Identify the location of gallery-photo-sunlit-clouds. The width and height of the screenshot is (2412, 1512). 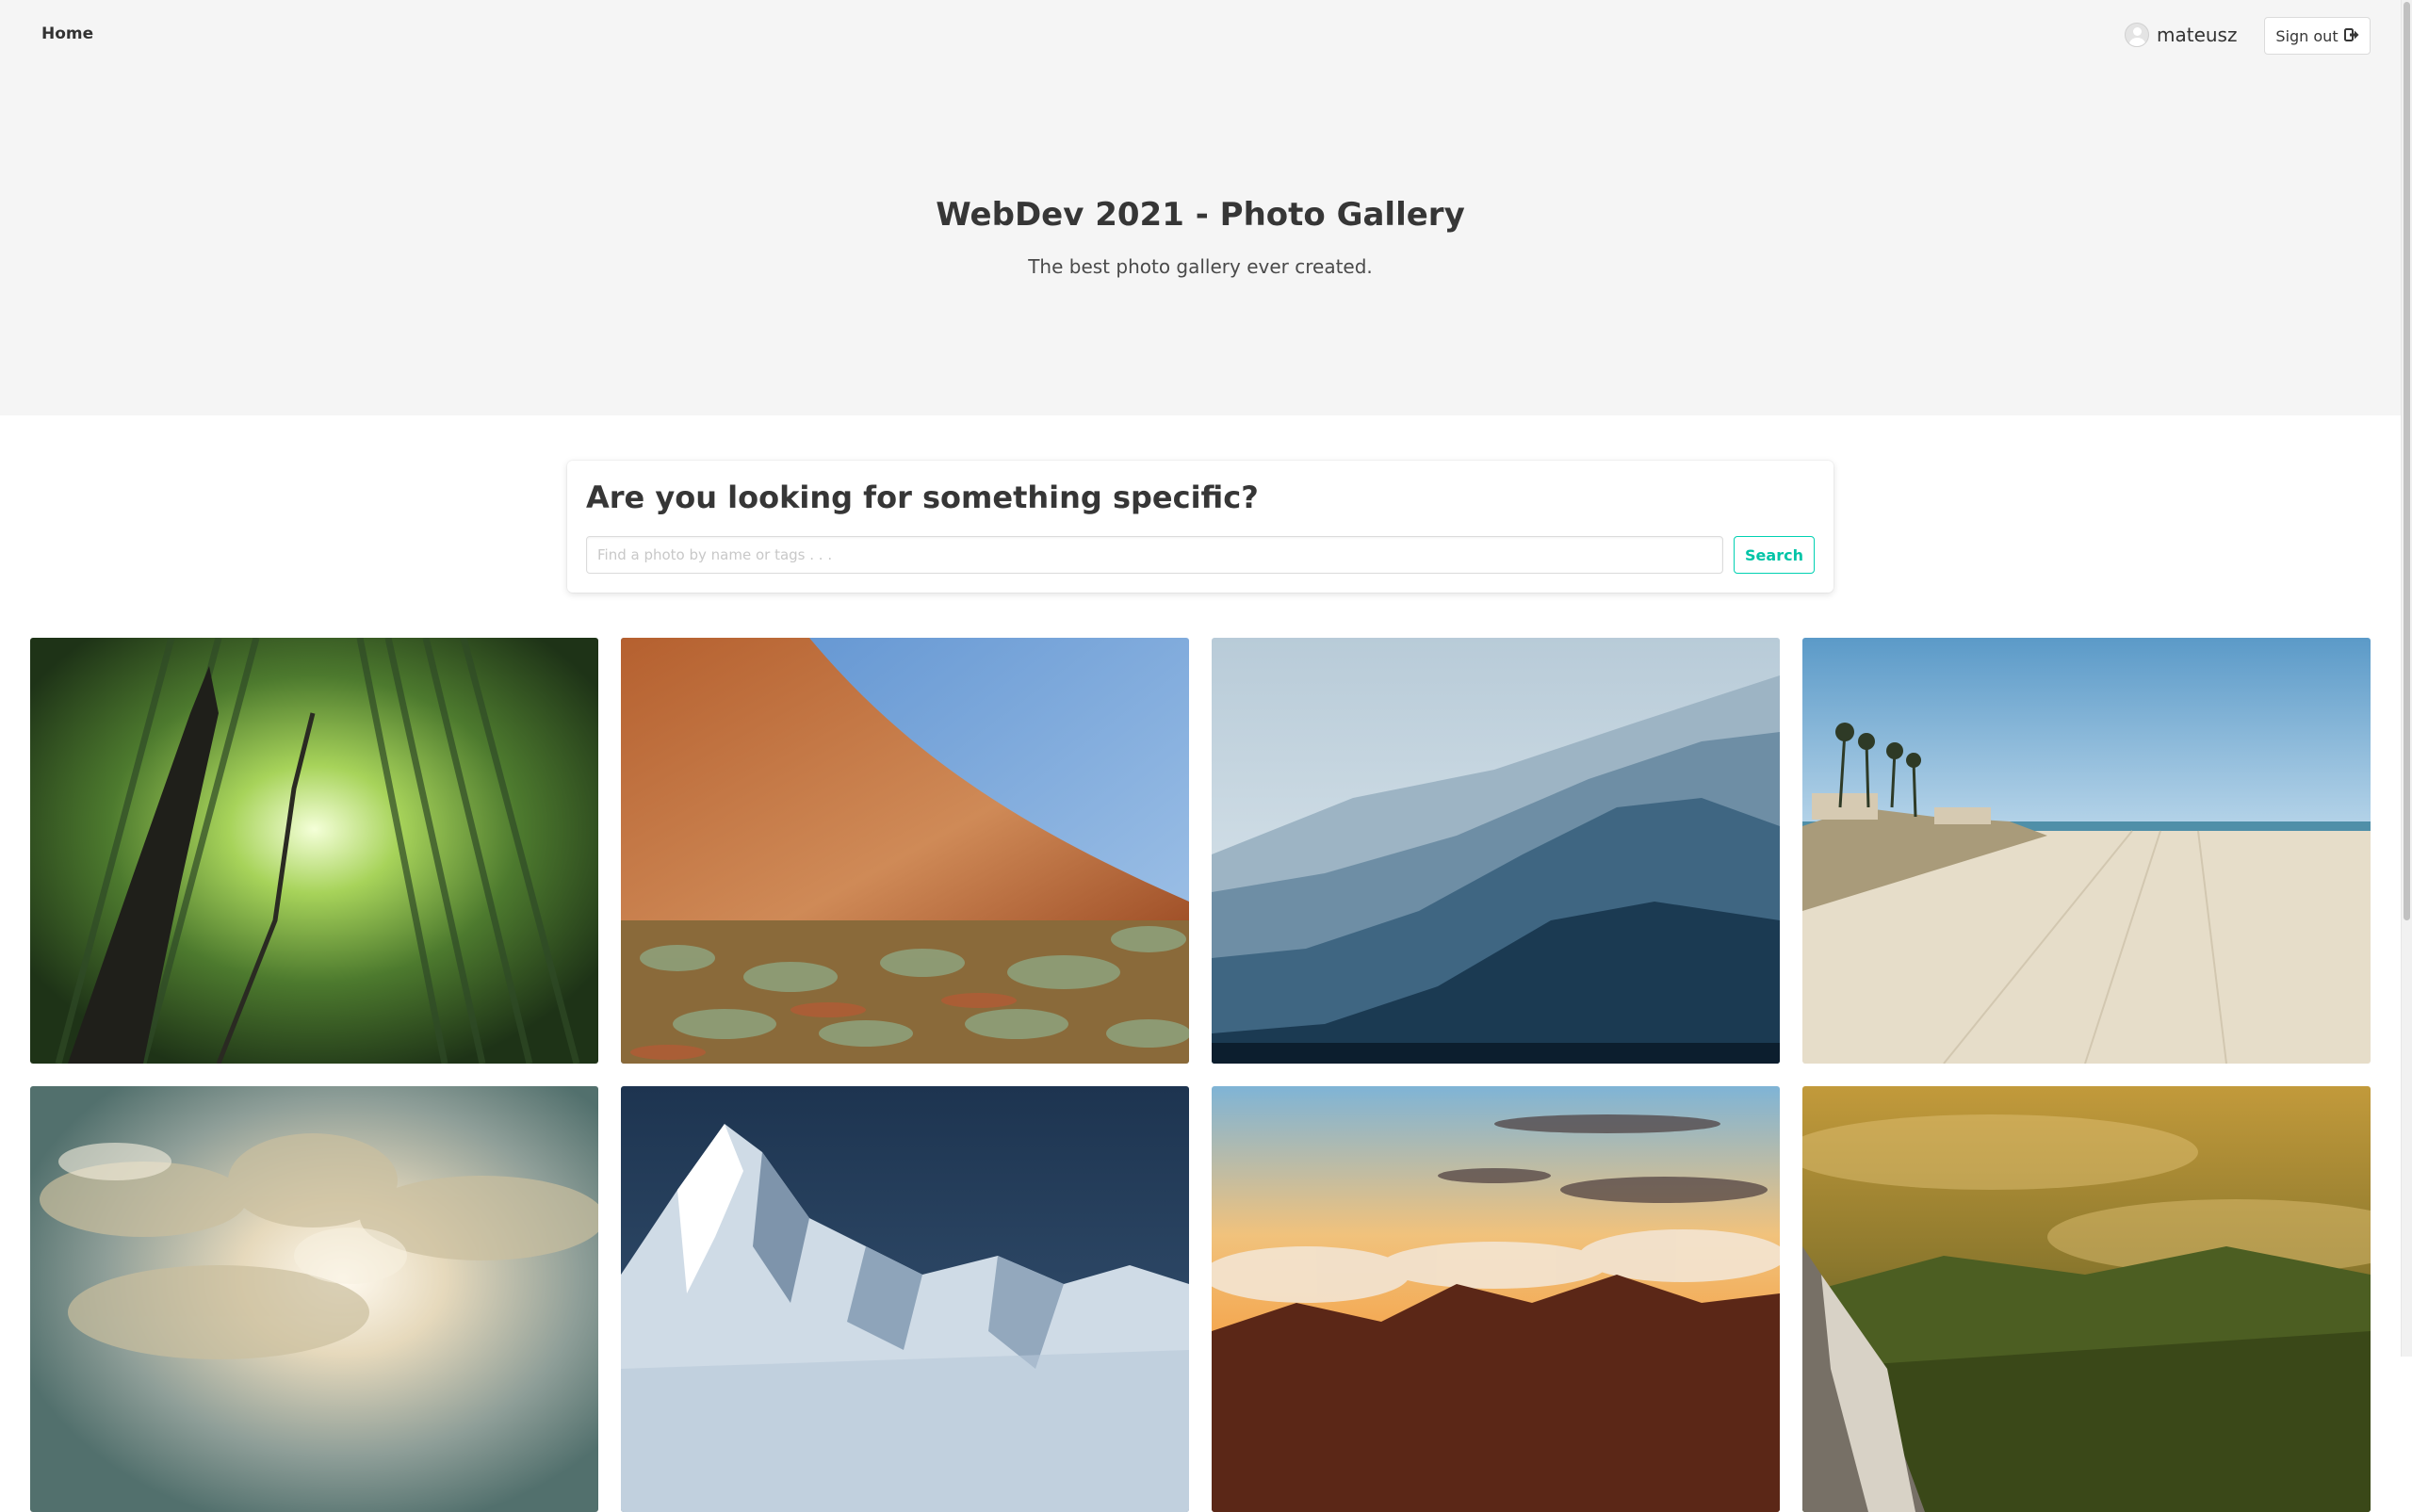
(314, 1299).